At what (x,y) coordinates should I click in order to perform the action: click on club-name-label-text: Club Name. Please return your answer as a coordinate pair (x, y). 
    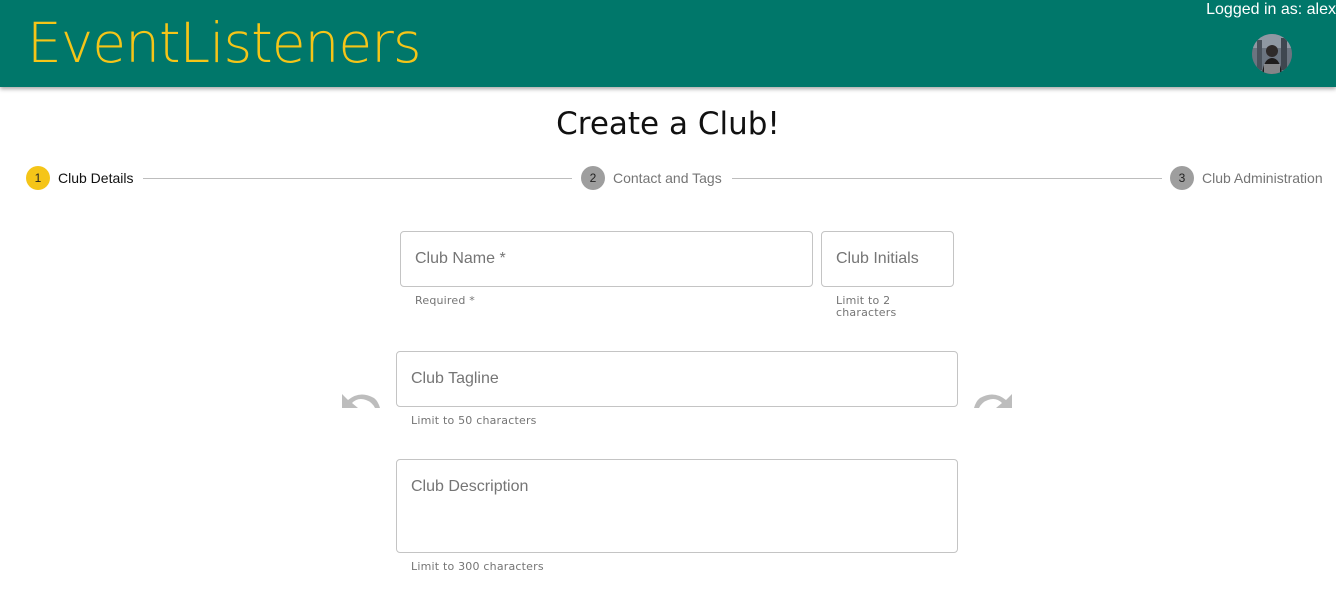
    Looking at the image, I should click on (455, 258).